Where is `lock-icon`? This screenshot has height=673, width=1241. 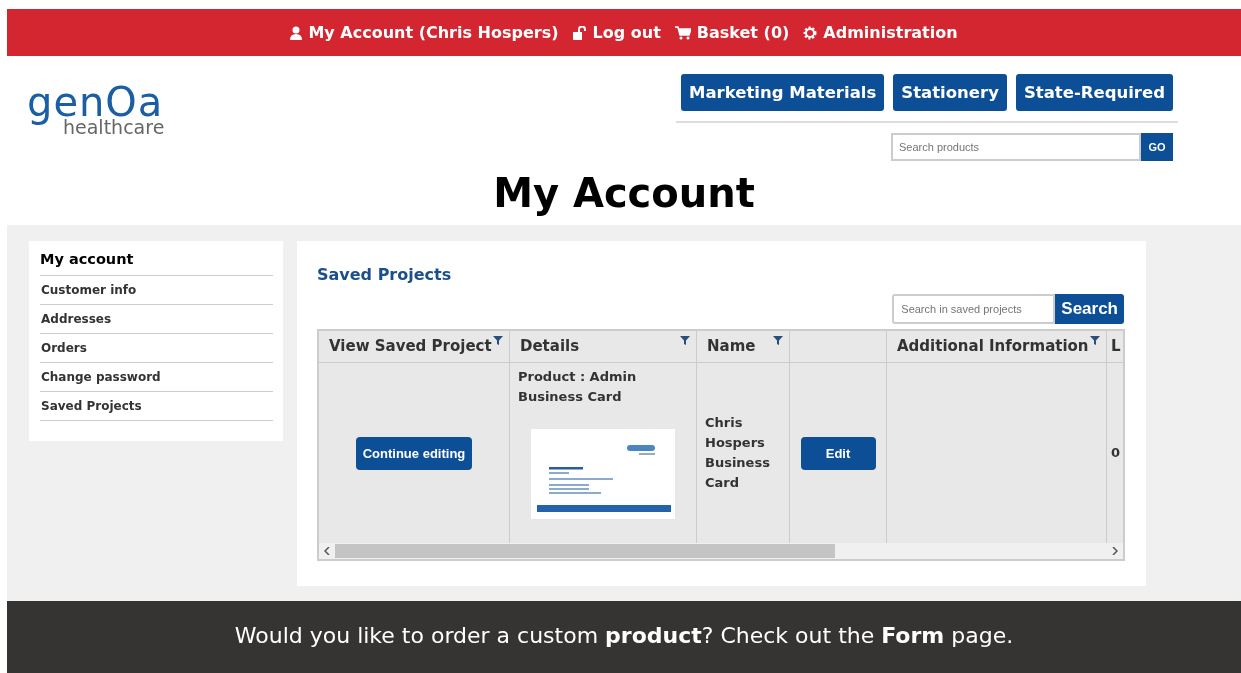
lock-icon is located at coordinates (579, 32).